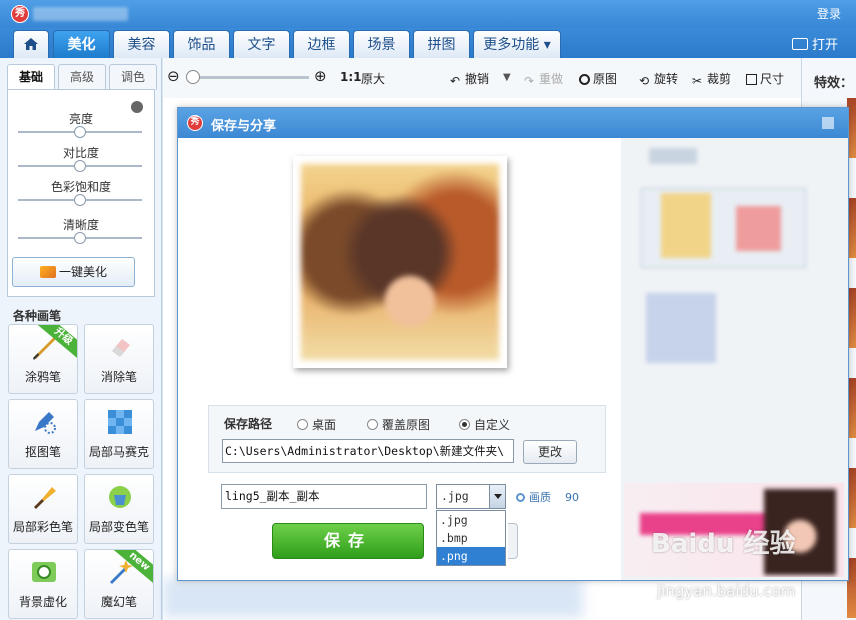  I want to click on image-preview, so click(400, 262).